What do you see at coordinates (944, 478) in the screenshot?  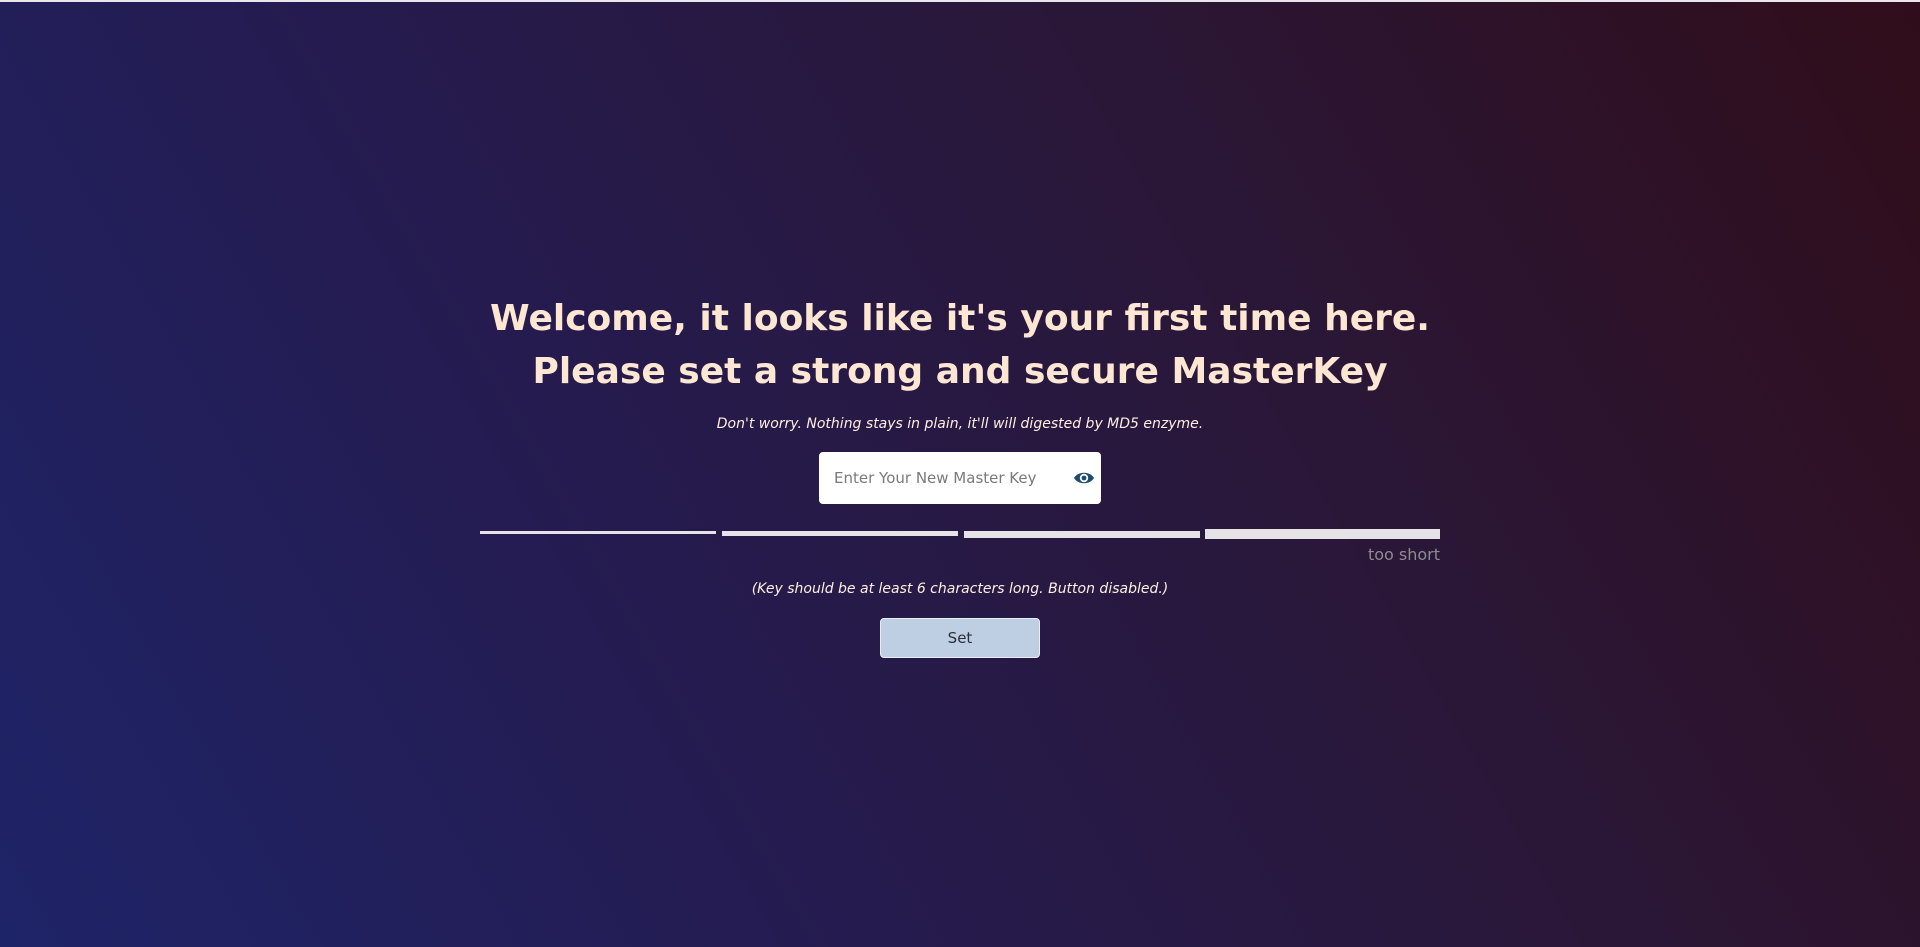 I see `master-key-input` at bounding box center [944, 478].